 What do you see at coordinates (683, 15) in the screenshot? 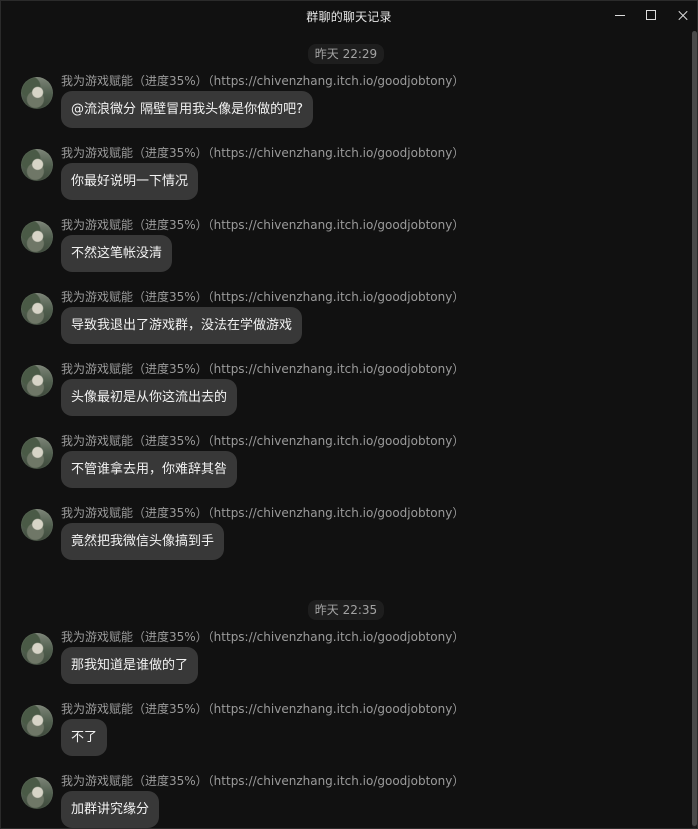
I see `close-icon` at bounding box center [683, 15].